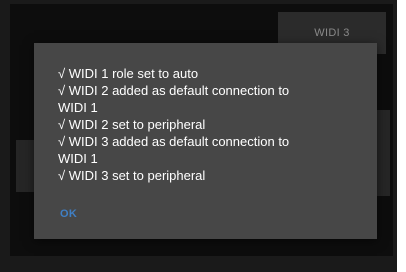 This screenshot has height=272, width=406. What do you see at coordinates (132, 124) in the screenshot?
I see `message-line: √ WIDI 2 set to peripheral` at bounding box center [132, 124].